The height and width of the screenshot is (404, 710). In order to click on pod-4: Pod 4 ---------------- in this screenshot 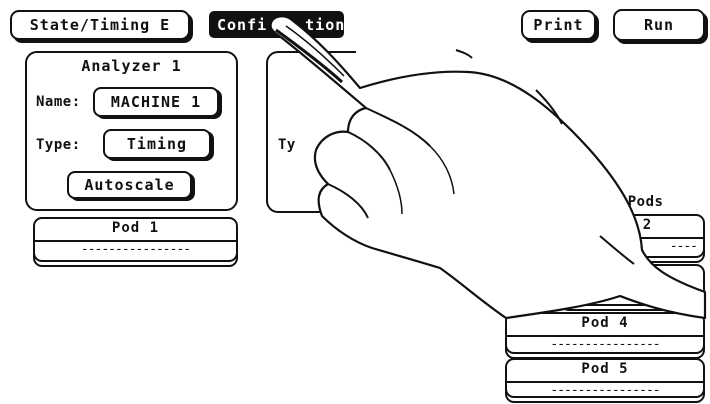, I will do `click(605, 333)`.